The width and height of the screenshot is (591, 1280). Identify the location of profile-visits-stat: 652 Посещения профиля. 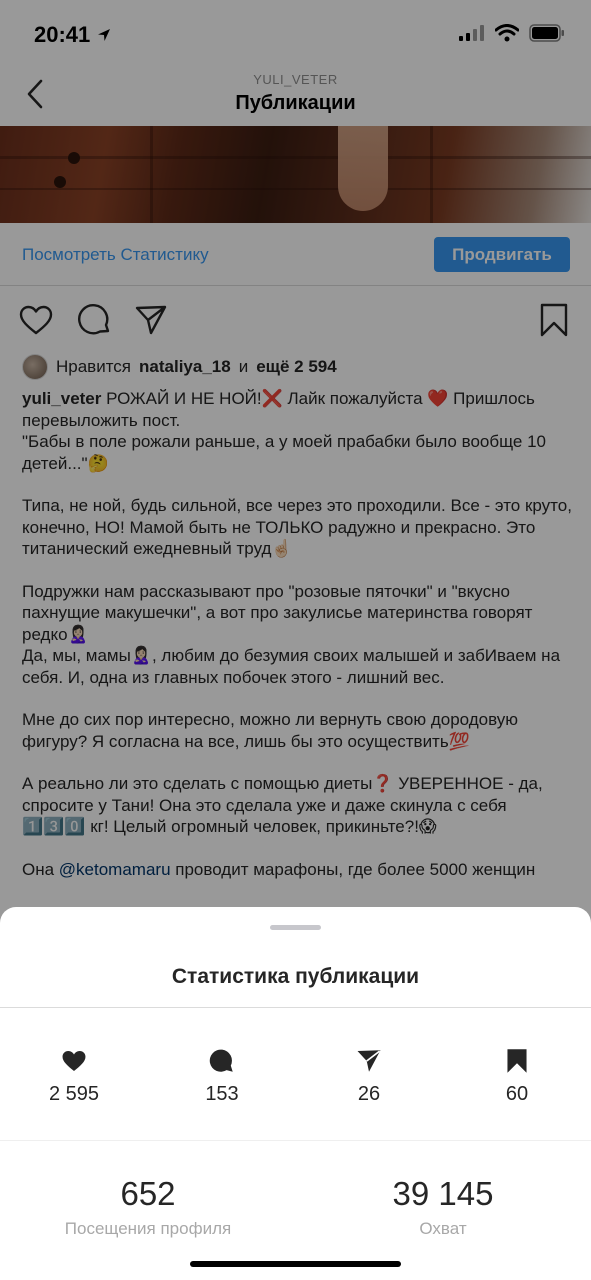
(148, 1207).